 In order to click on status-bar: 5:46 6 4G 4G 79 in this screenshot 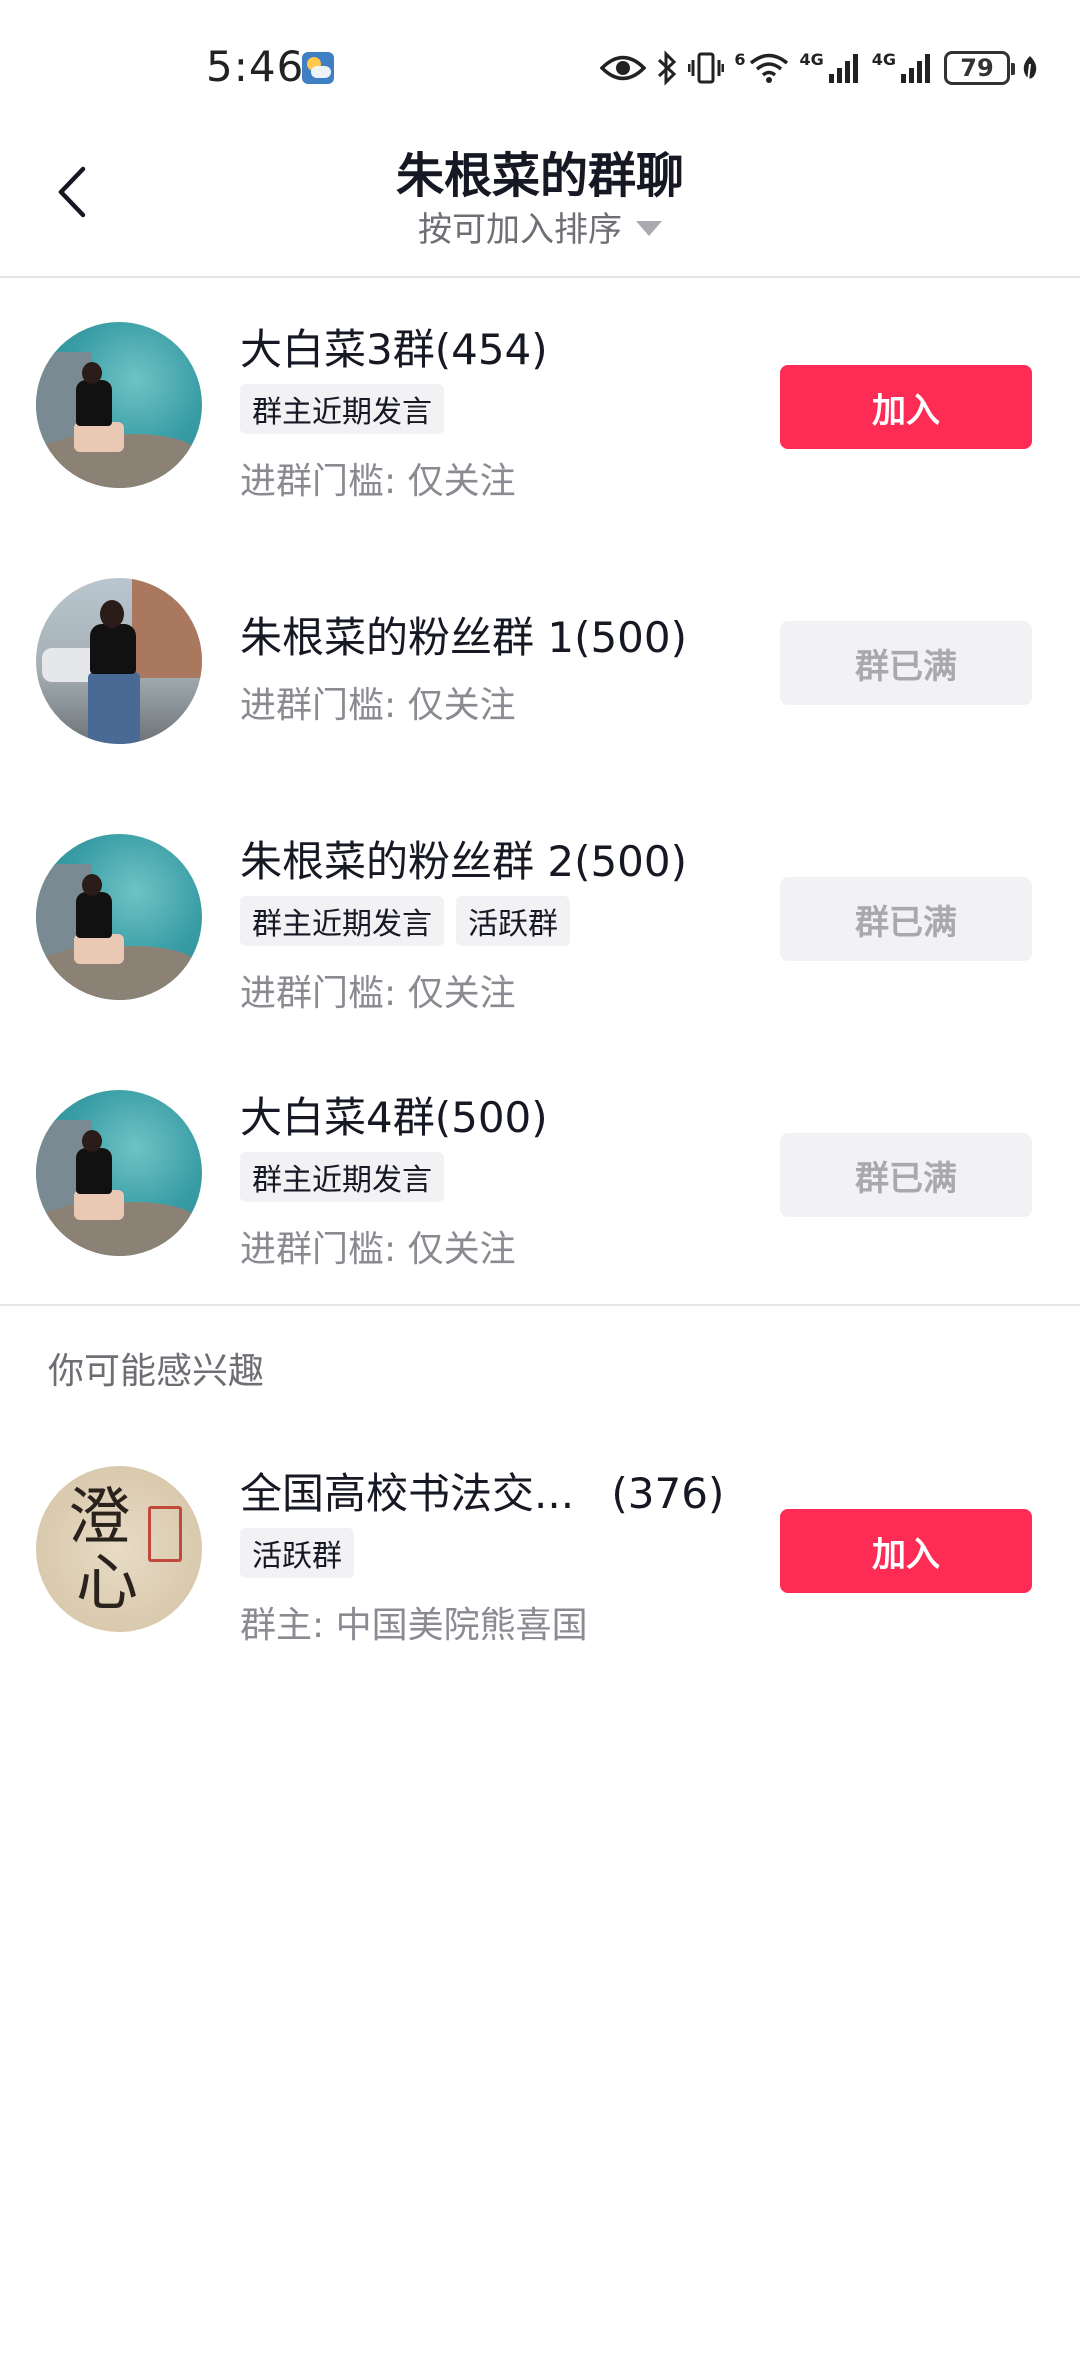, I will do `click(540, 65)`.